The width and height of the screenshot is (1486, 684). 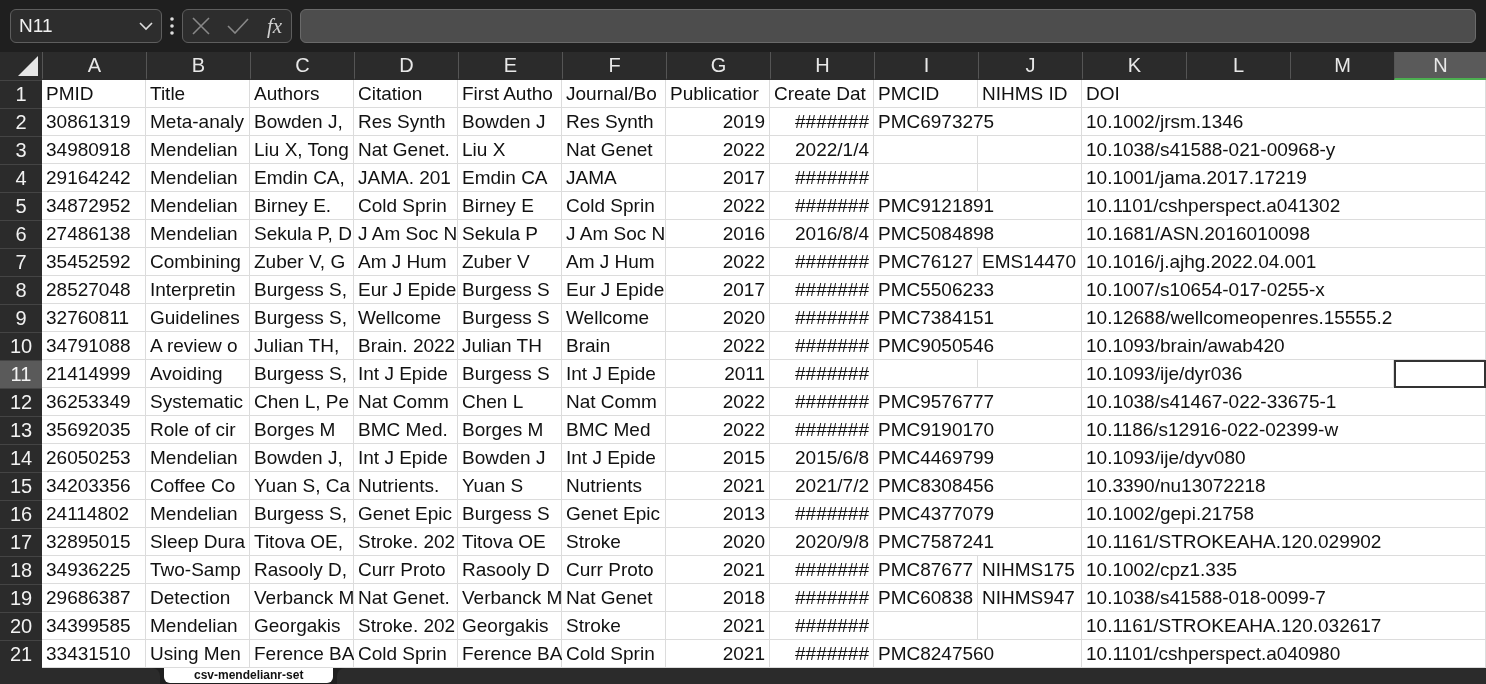 What do you see at coordinates (21, 486) in the screenshot?
I see `row-header: 15` at bounding box center [21, 486].